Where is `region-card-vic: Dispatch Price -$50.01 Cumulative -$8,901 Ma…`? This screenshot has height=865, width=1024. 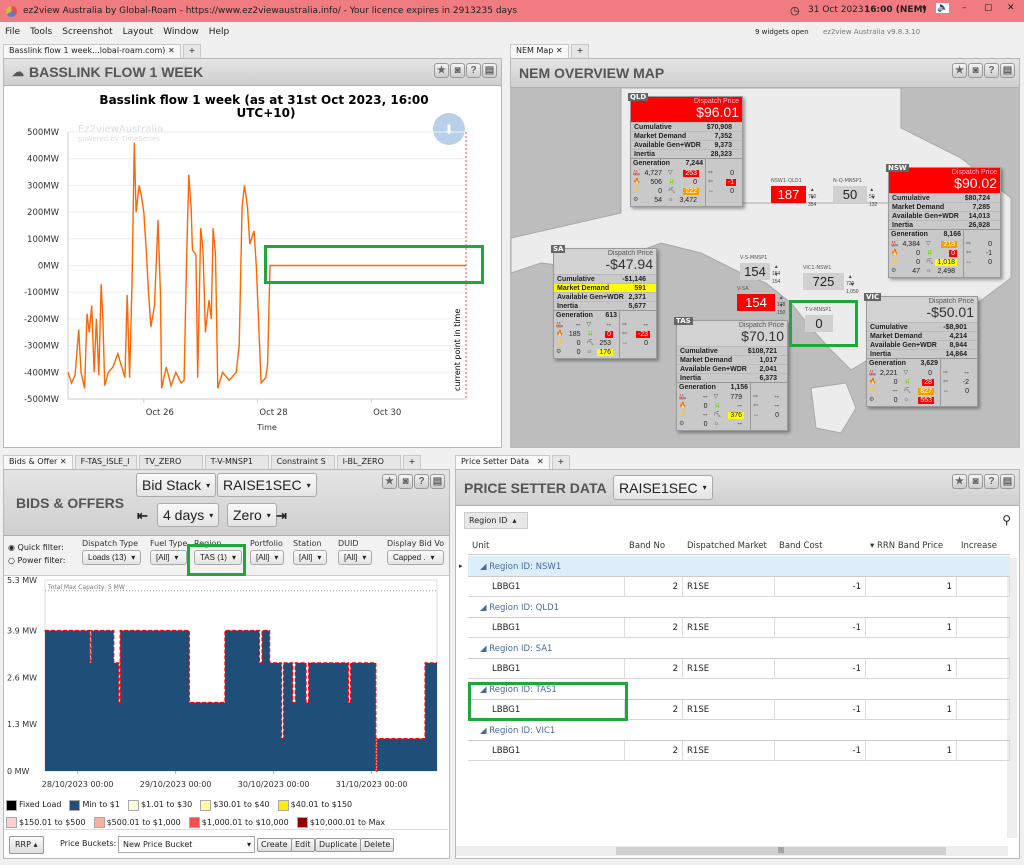
region-card-vic: Dispatch Price -$50.01 Cumulative -$8,901 Ma… is located at coordinates (922, 351).